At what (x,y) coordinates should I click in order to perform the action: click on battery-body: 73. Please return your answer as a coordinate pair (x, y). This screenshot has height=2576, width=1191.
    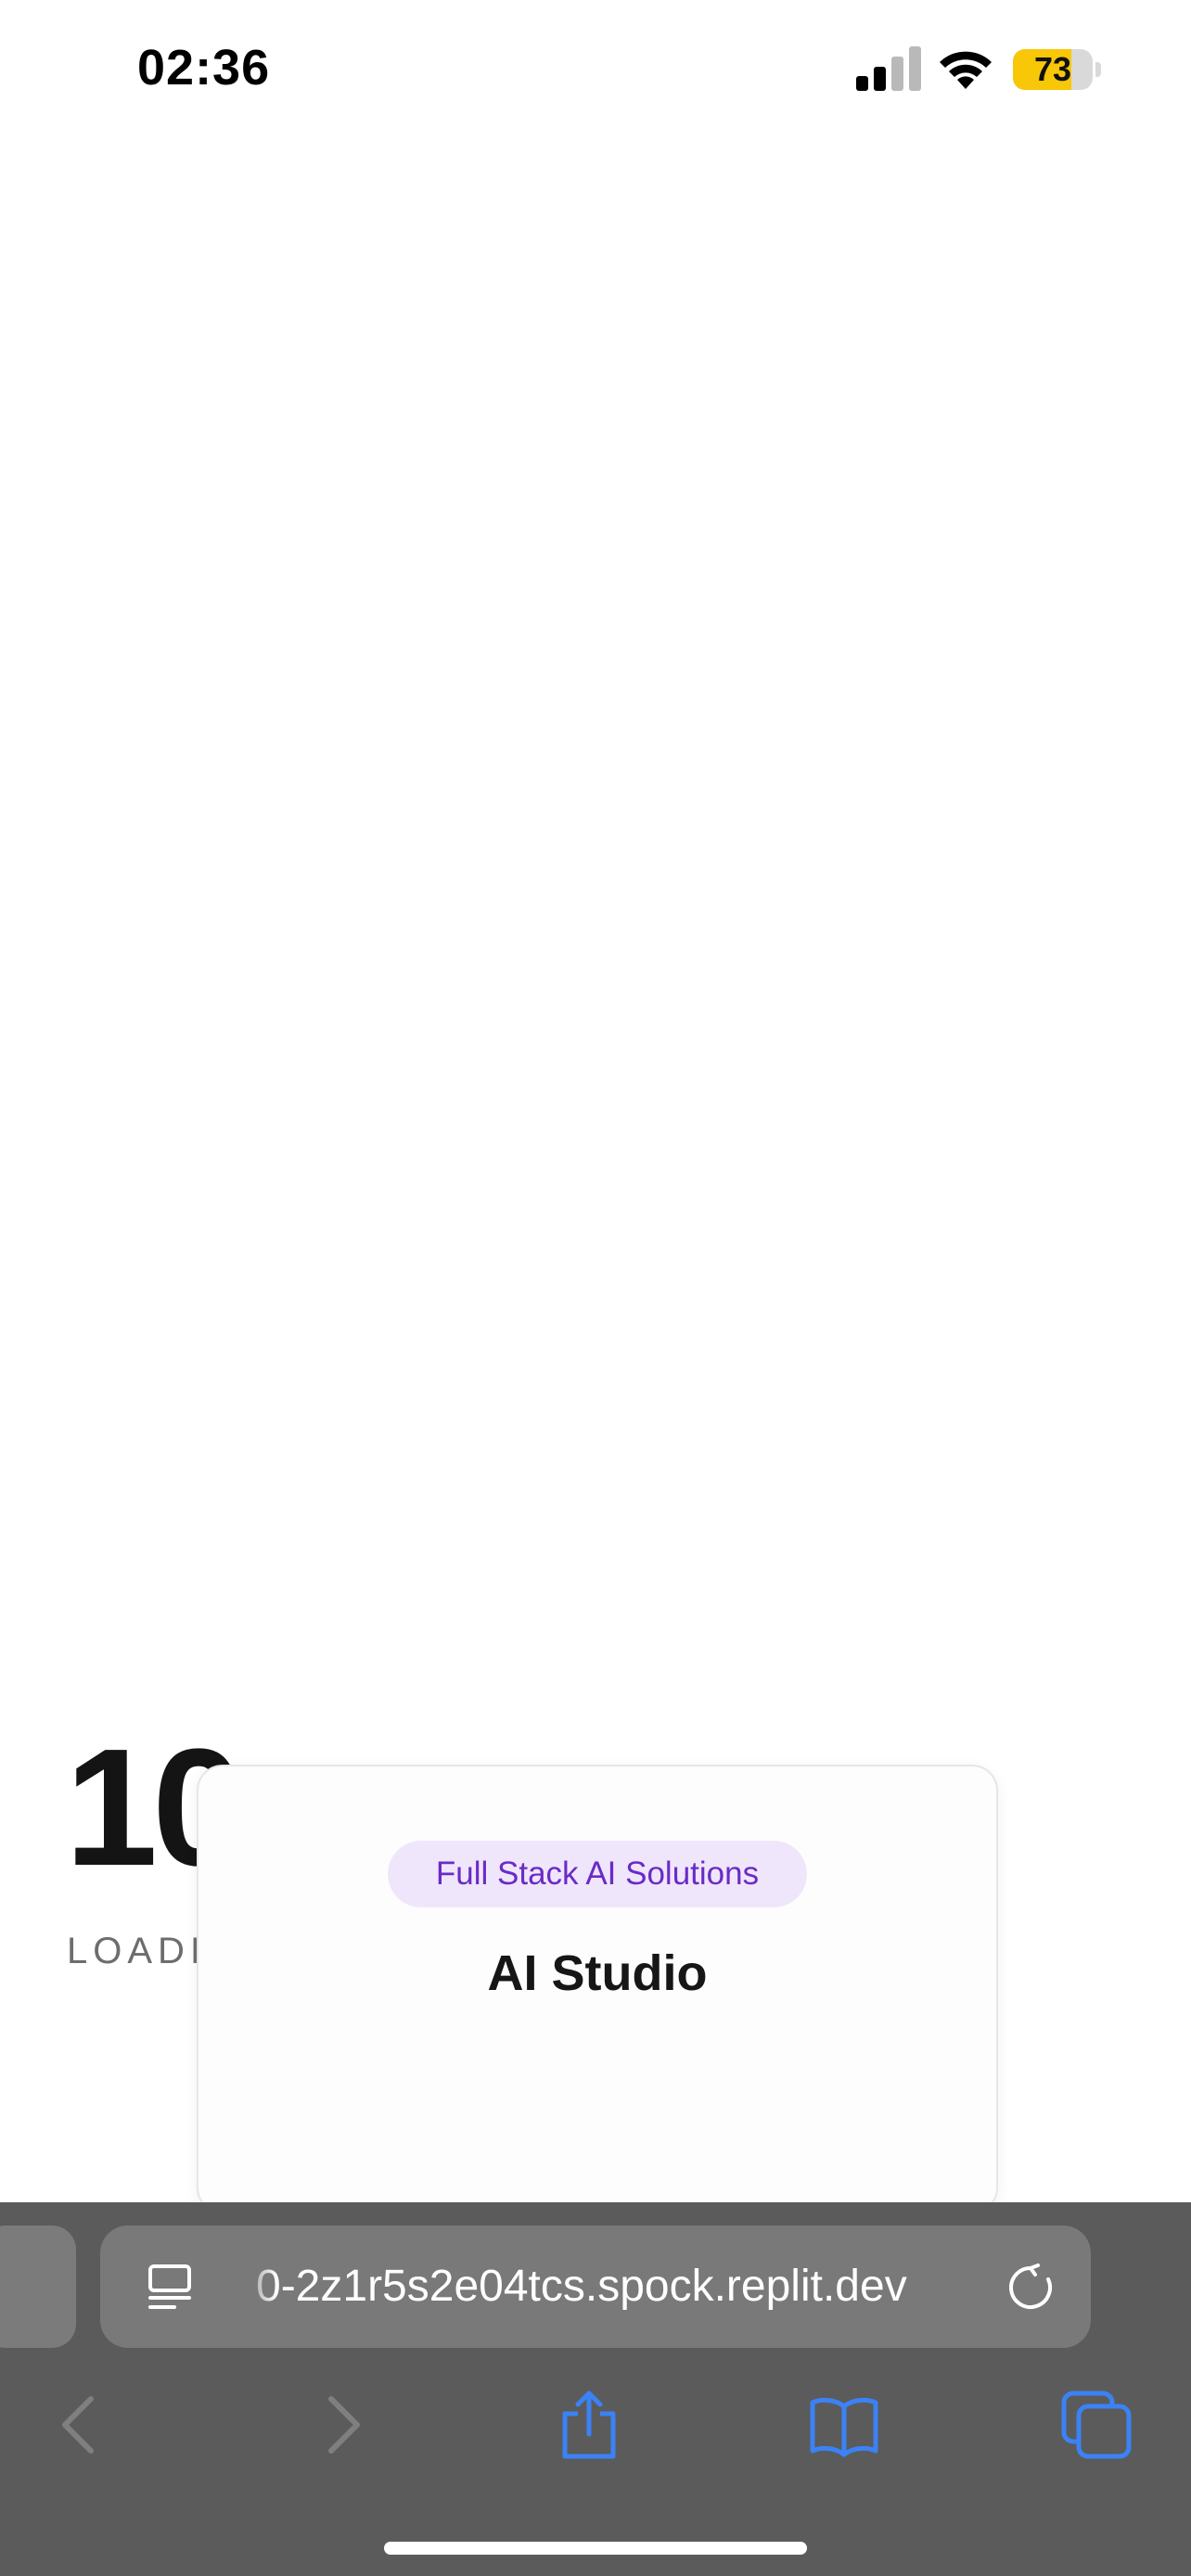
    Looking at the image, I should click on (1053, 69).